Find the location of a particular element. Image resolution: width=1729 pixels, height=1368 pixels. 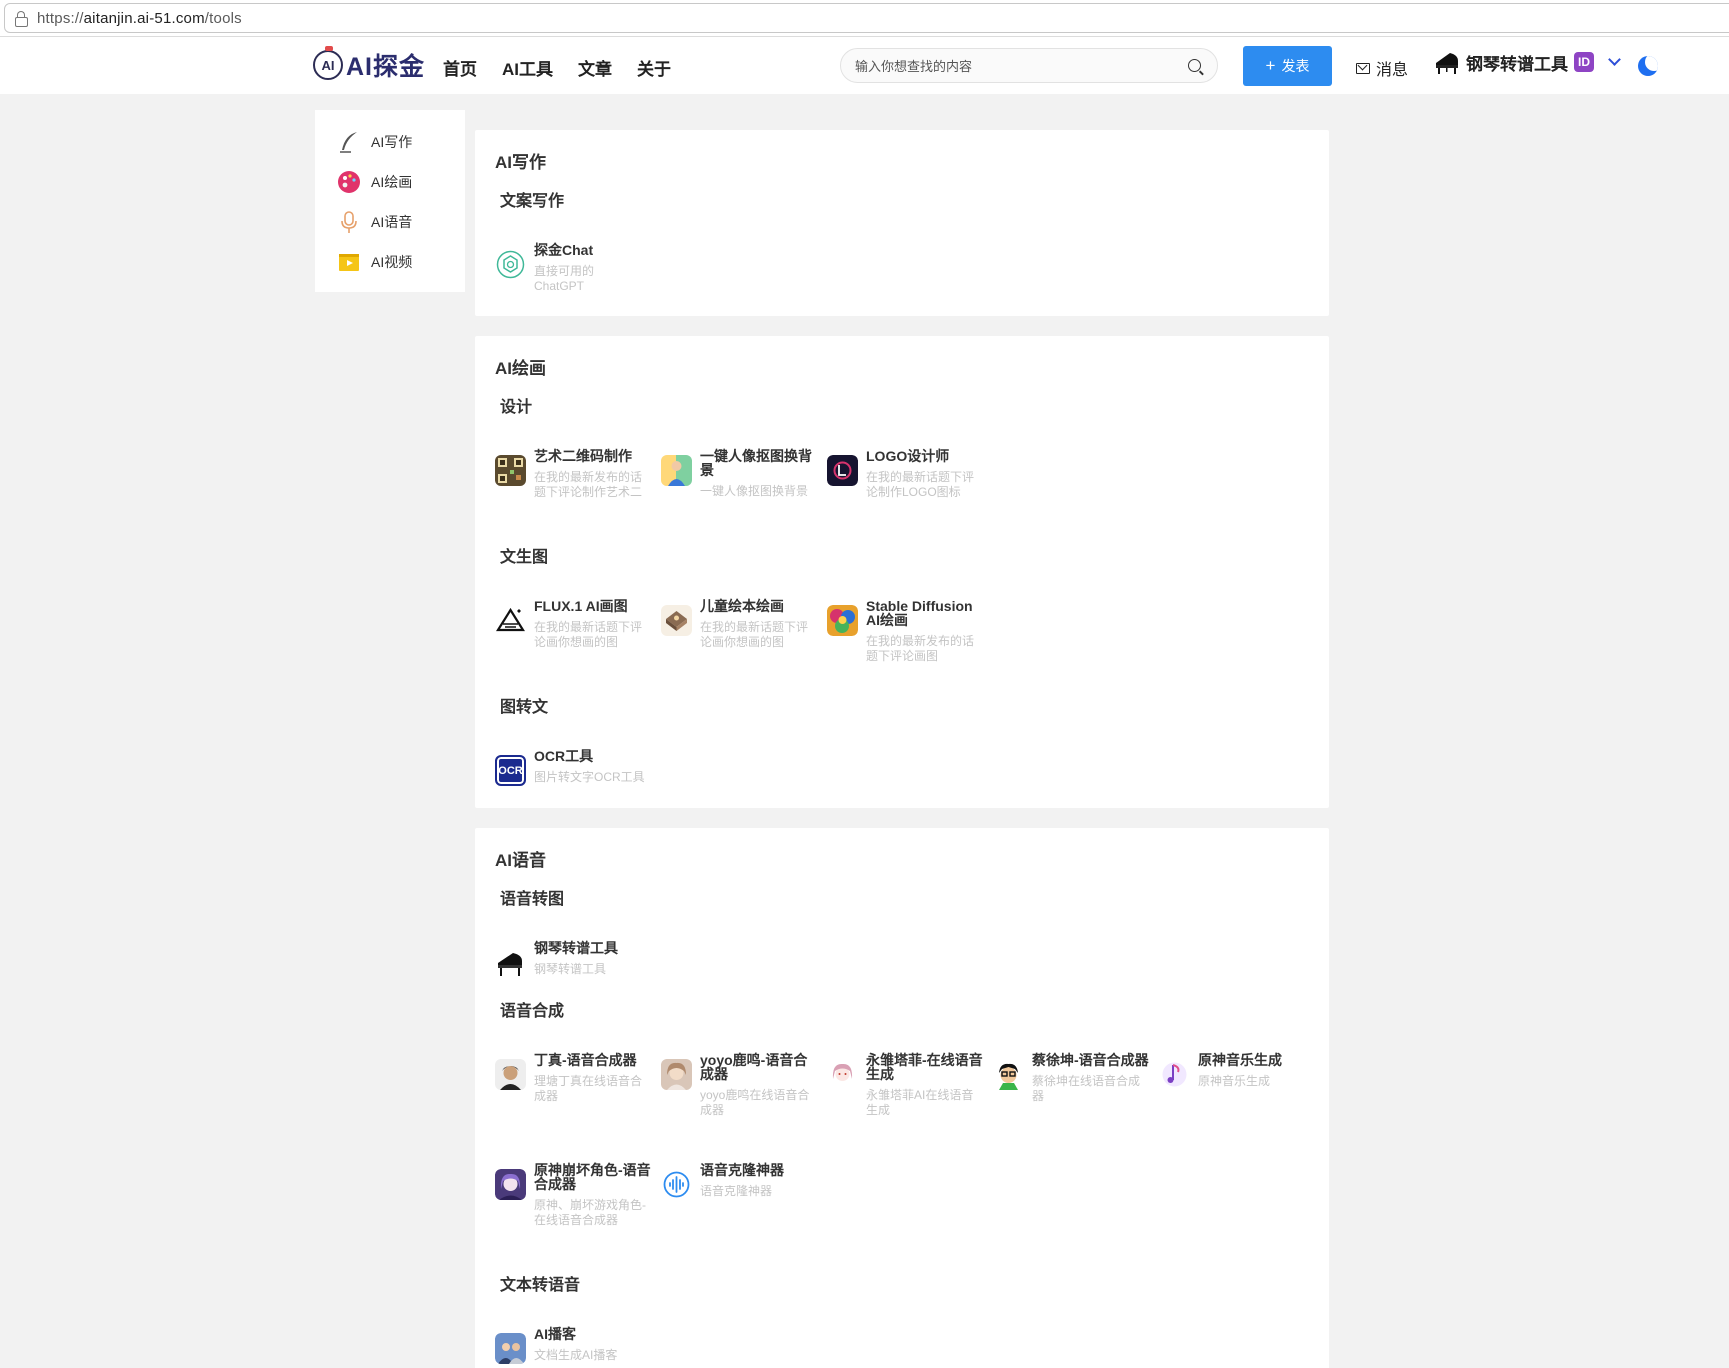

user-menu: 钢琴转谱工具 ID is located at coordinates (1527, 62).